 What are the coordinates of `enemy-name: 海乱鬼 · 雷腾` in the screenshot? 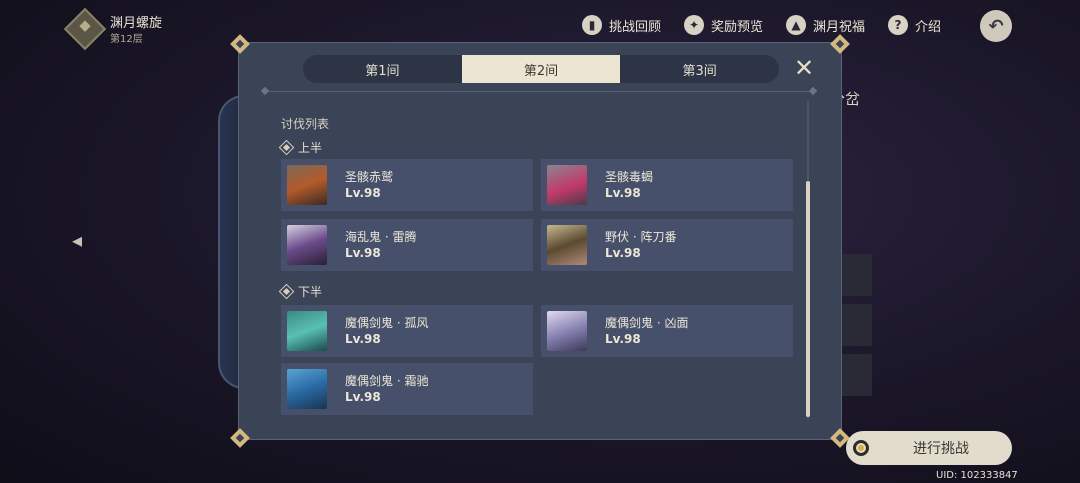 It's located at (381, 237).